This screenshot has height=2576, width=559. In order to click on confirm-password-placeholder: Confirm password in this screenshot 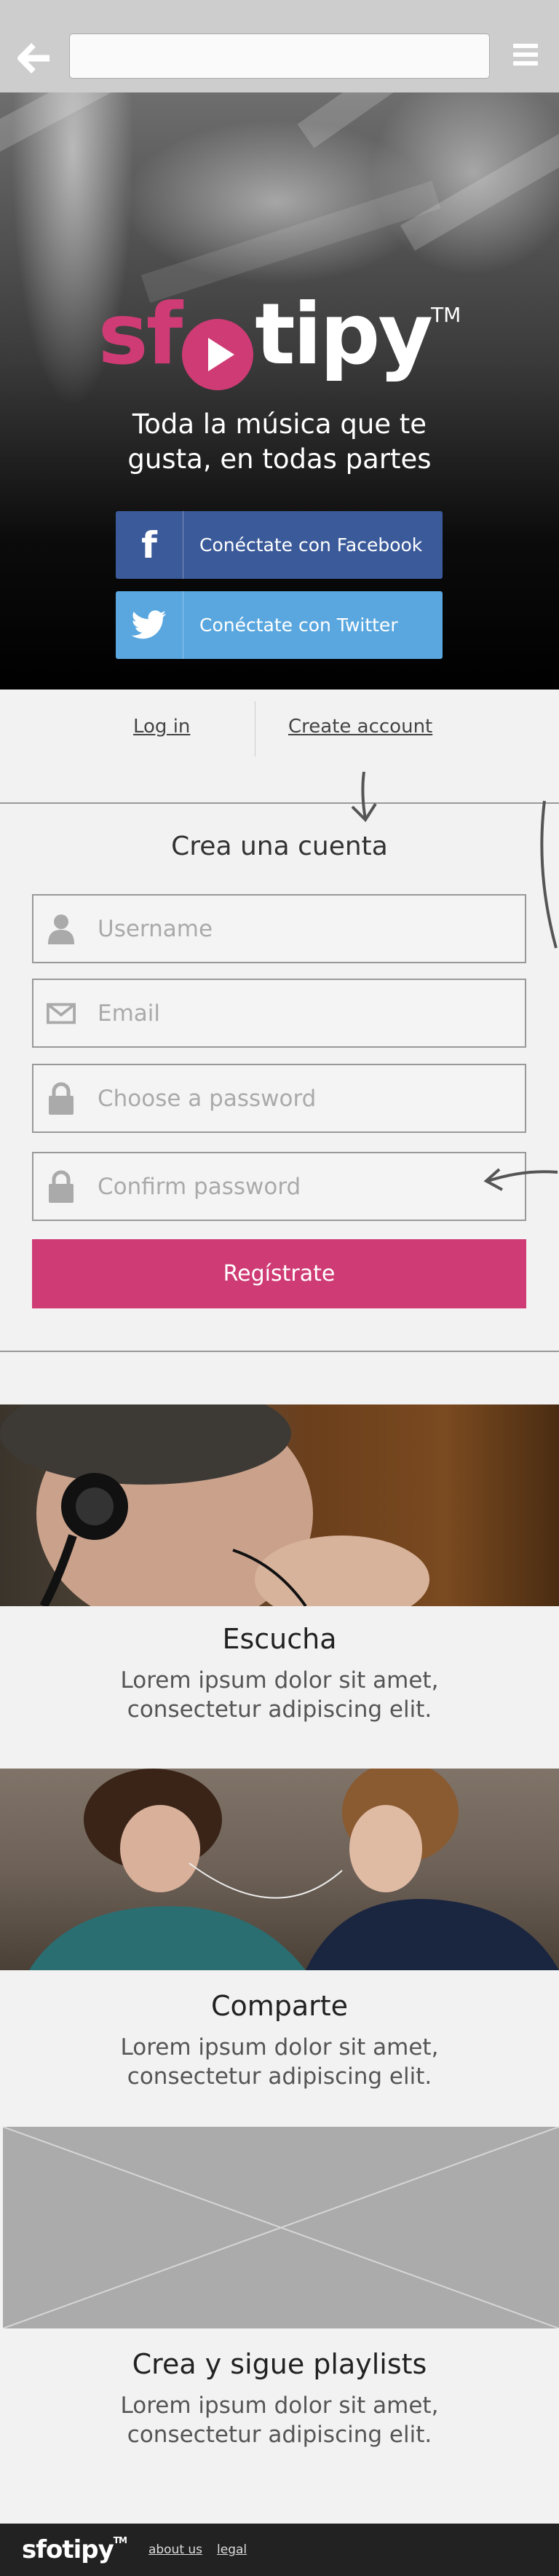, I will do `click(199, 1187)`.